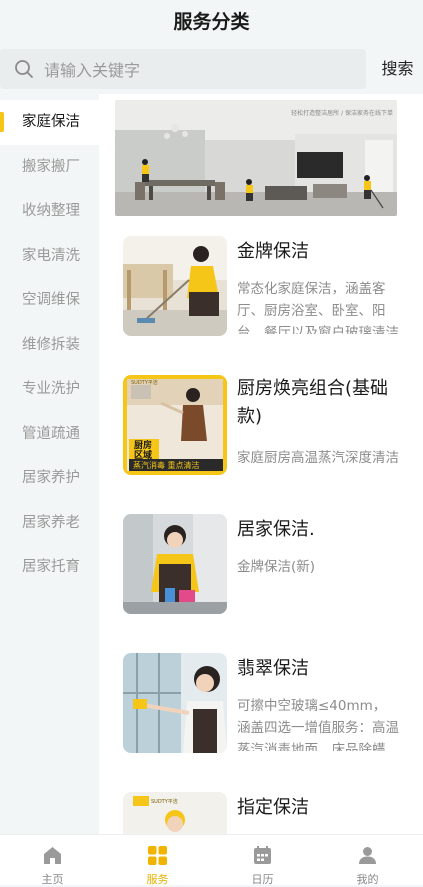  I want to click on kitchen-area-badge: 厨房 区域, so click(142, 451).